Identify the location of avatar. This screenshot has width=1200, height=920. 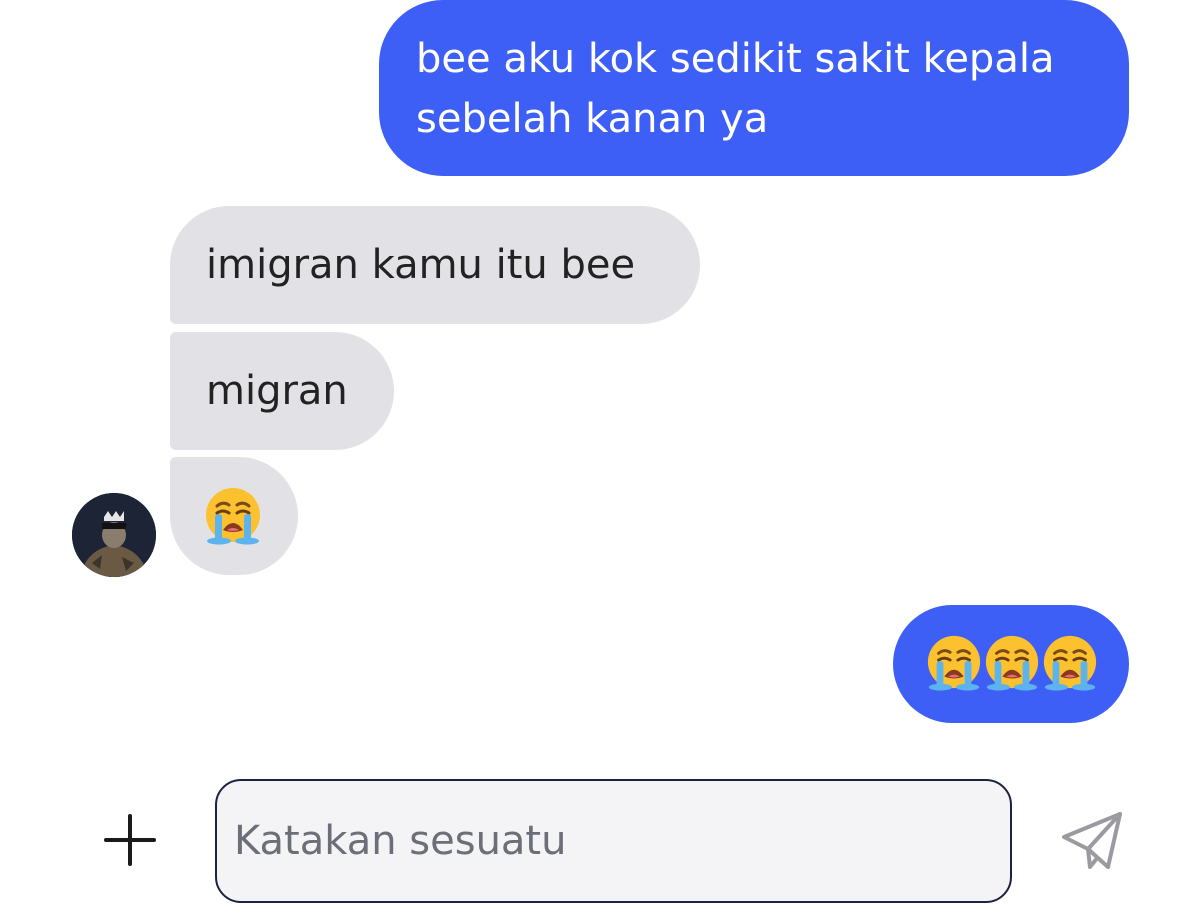
(114, 535).